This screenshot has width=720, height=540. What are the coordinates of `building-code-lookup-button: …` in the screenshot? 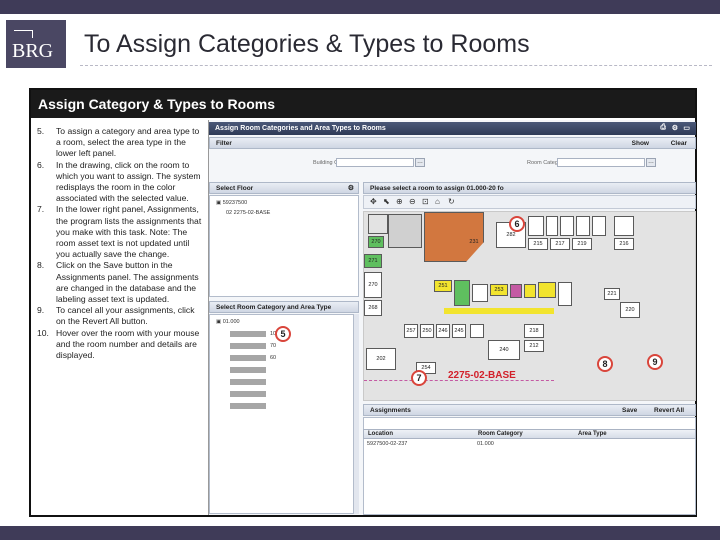 It's located at (420, 162).